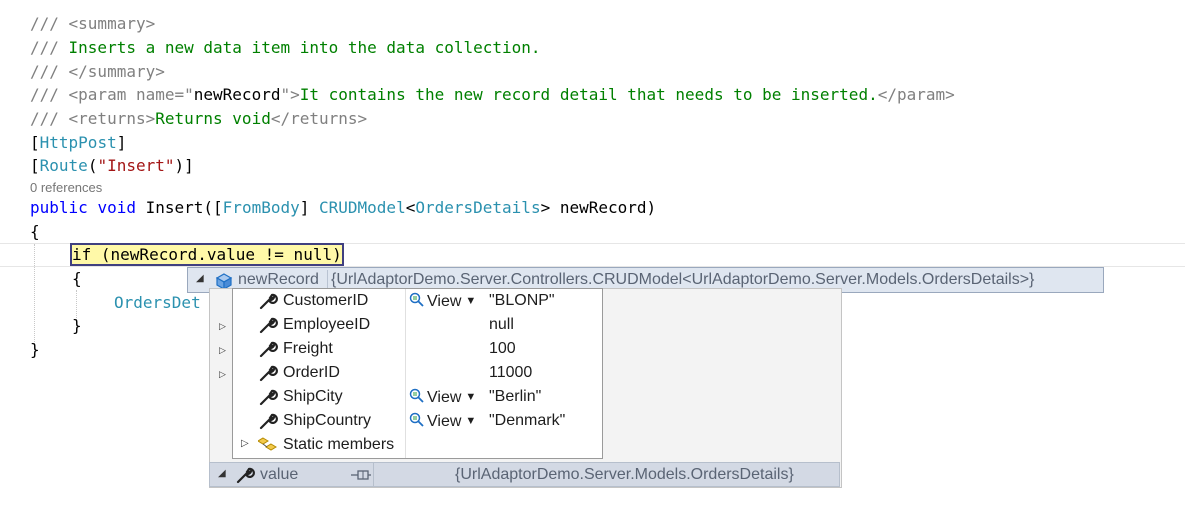 The image size is (1185, 529). Describe the element at coordinates (417, 325) in the screenshot. I see `property-row-employeeid: EmployeeID null` at that location.